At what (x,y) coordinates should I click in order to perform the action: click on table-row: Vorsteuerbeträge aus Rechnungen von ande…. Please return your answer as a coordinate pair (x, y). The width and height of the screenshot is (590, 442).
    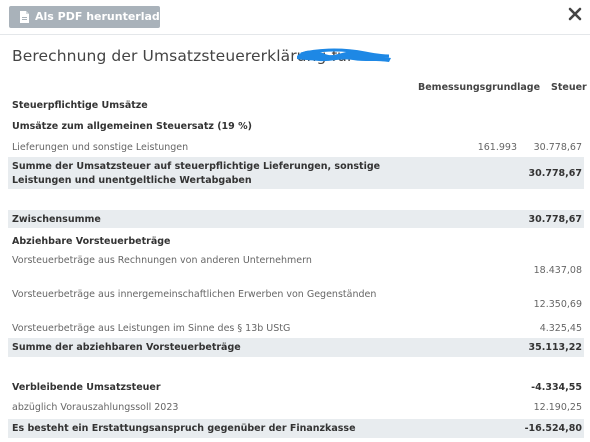
    Looking at the image, I should click on (296, 265).